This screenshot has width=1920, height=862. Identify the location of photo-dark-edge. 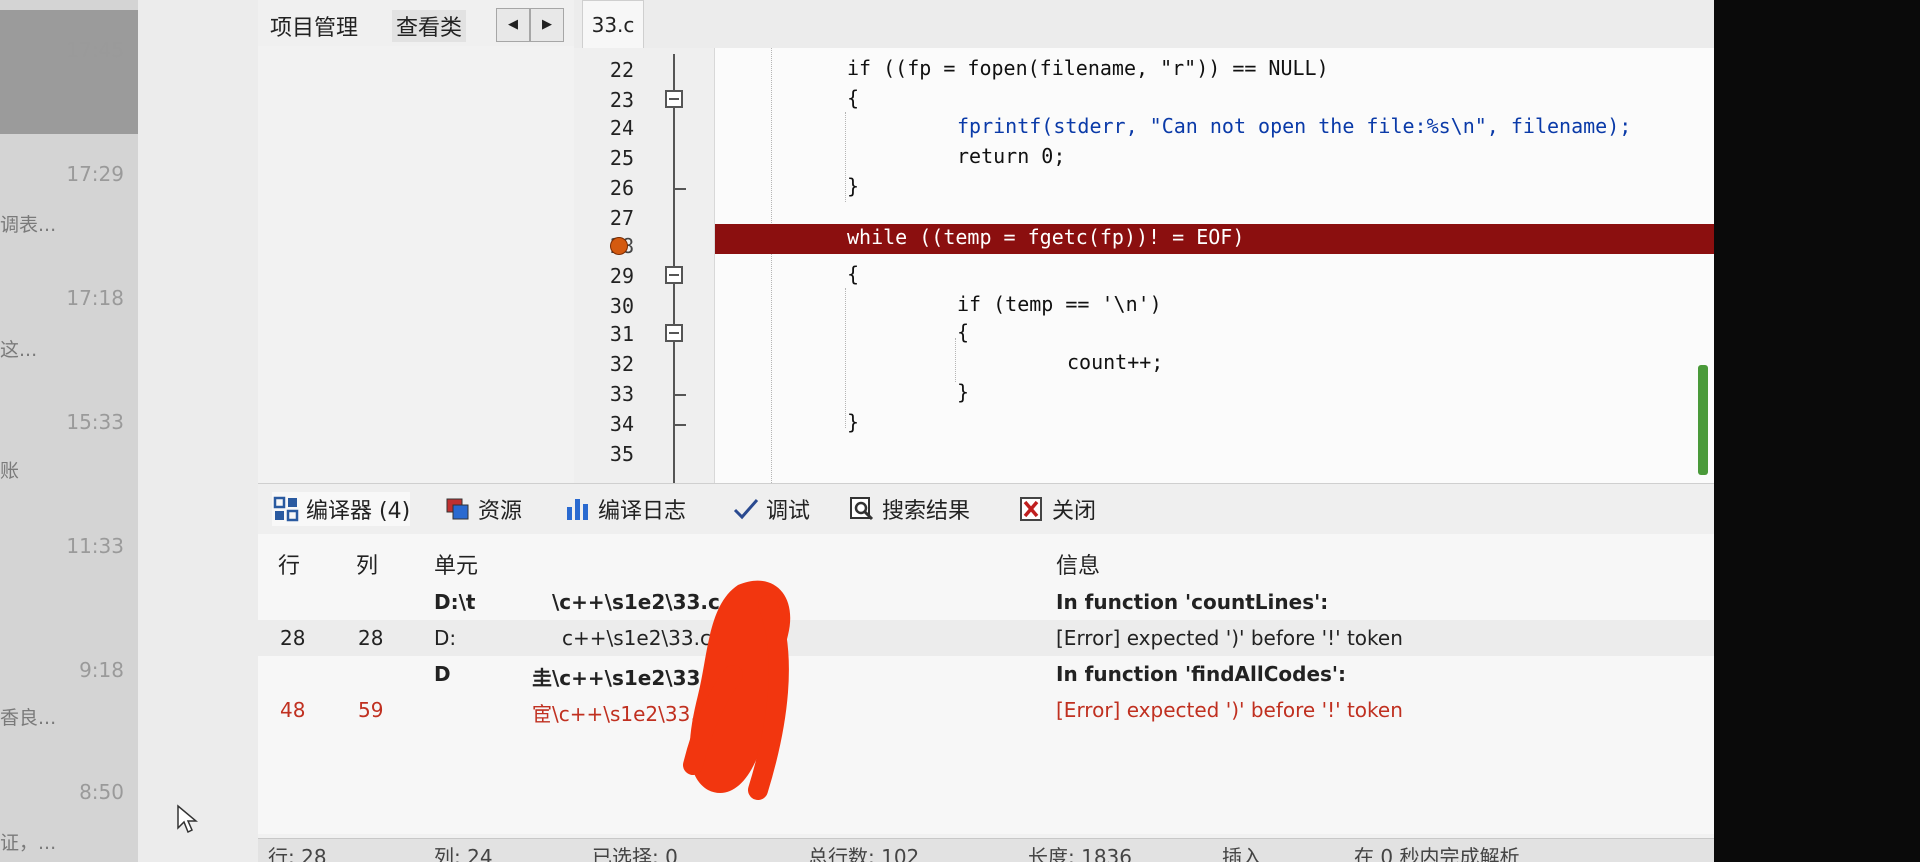
(1817, 431).